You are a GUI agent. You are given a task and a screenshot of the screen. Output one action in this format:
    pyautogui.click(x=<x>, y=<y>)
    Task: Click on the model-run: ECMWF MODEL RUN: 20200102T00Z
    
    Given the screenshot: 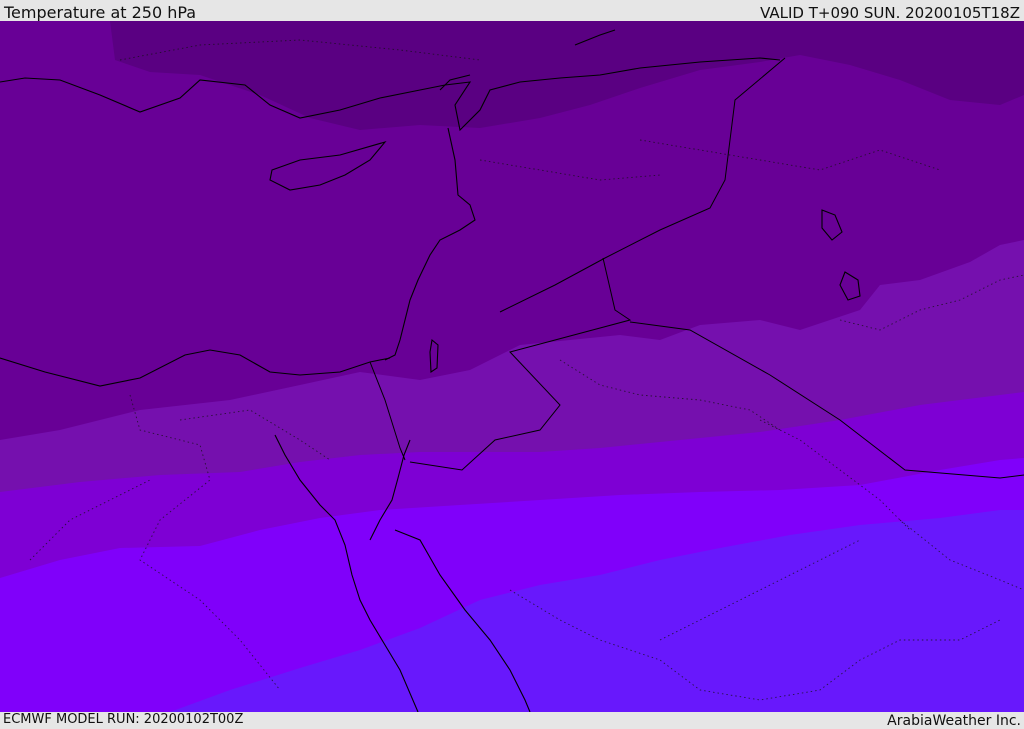 What is the action you would take?
    pyautogui.click(x=123, y=719)
    